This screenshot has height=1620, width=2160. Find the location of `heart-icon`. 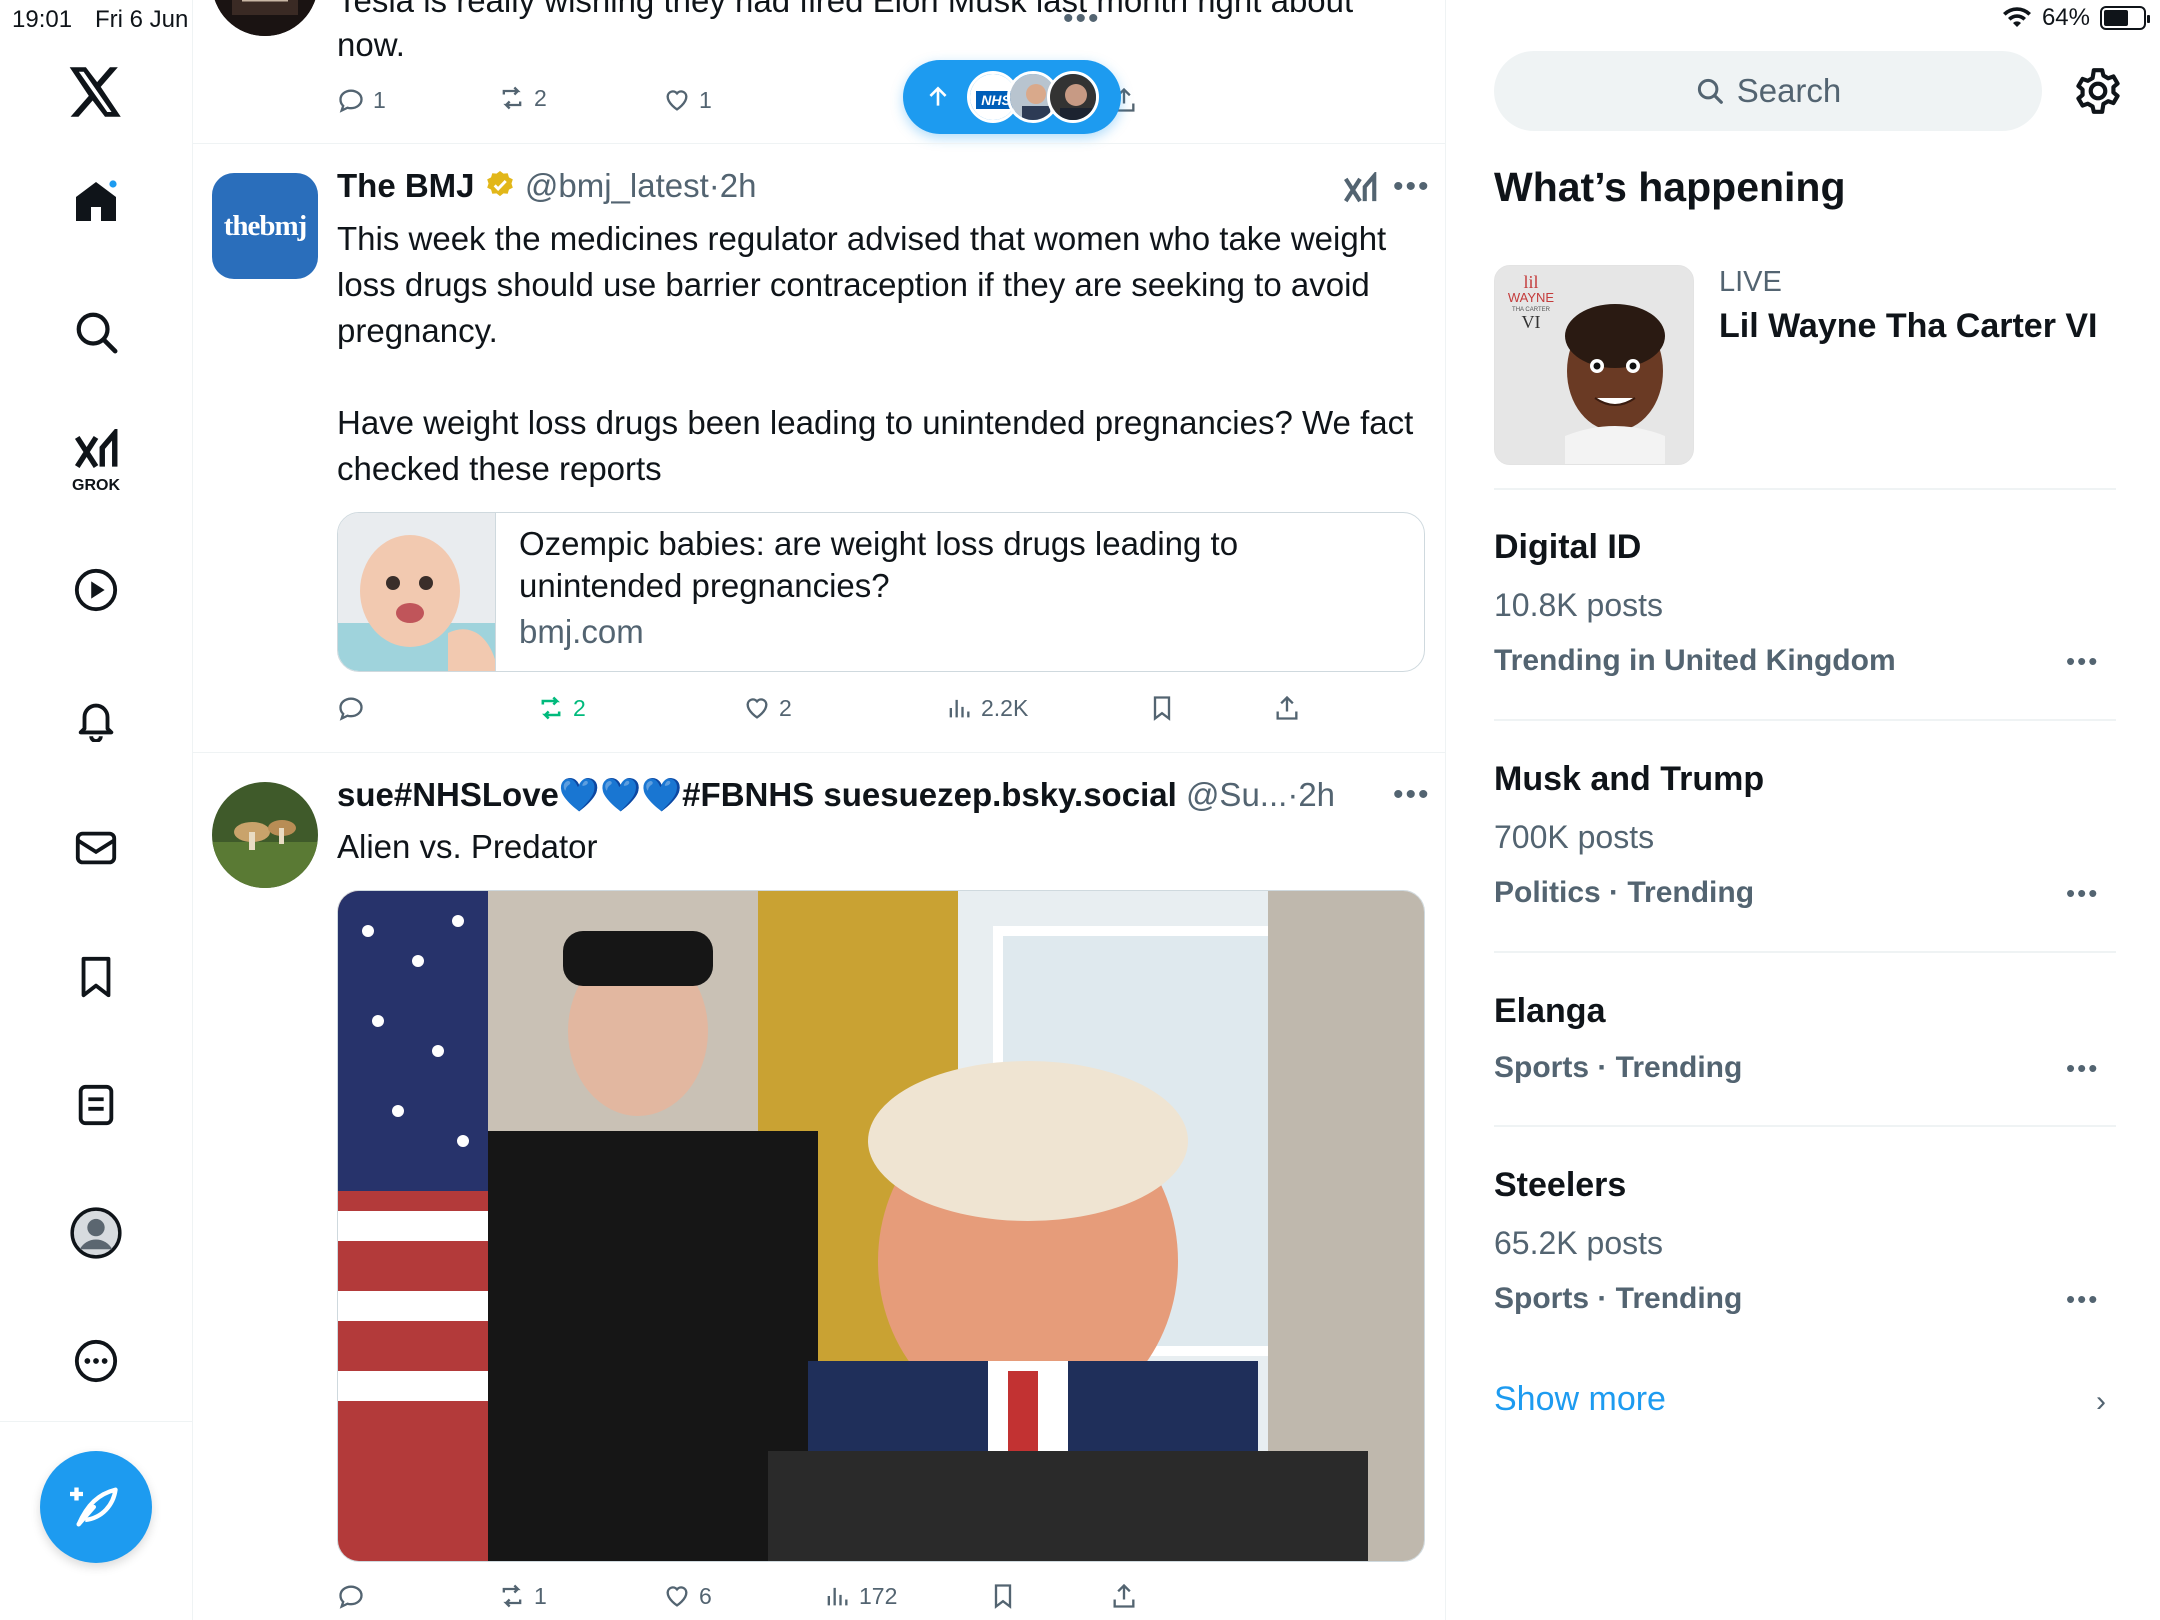

heart-icon is located at coordinates (677, 1596).